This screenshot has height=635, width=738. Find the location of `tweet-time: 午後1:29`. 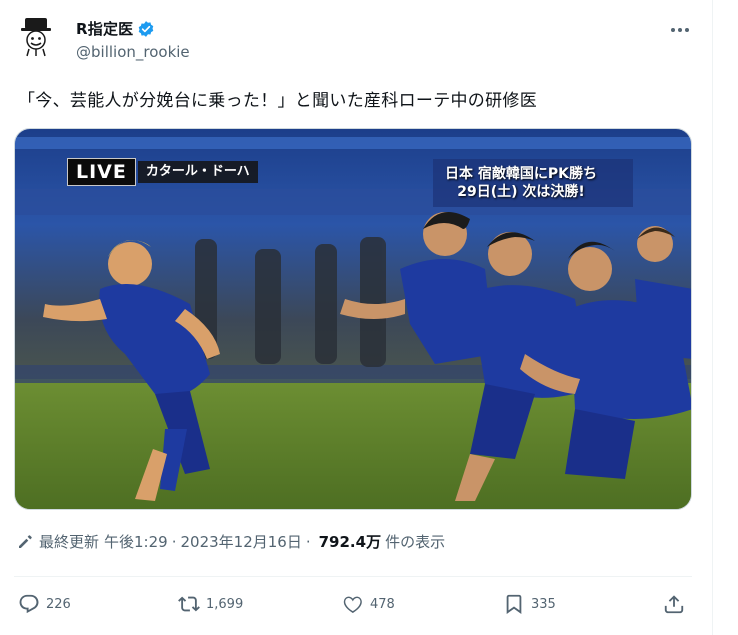

tweet-time: 午後1:29 is located at coordinates (136, 541).